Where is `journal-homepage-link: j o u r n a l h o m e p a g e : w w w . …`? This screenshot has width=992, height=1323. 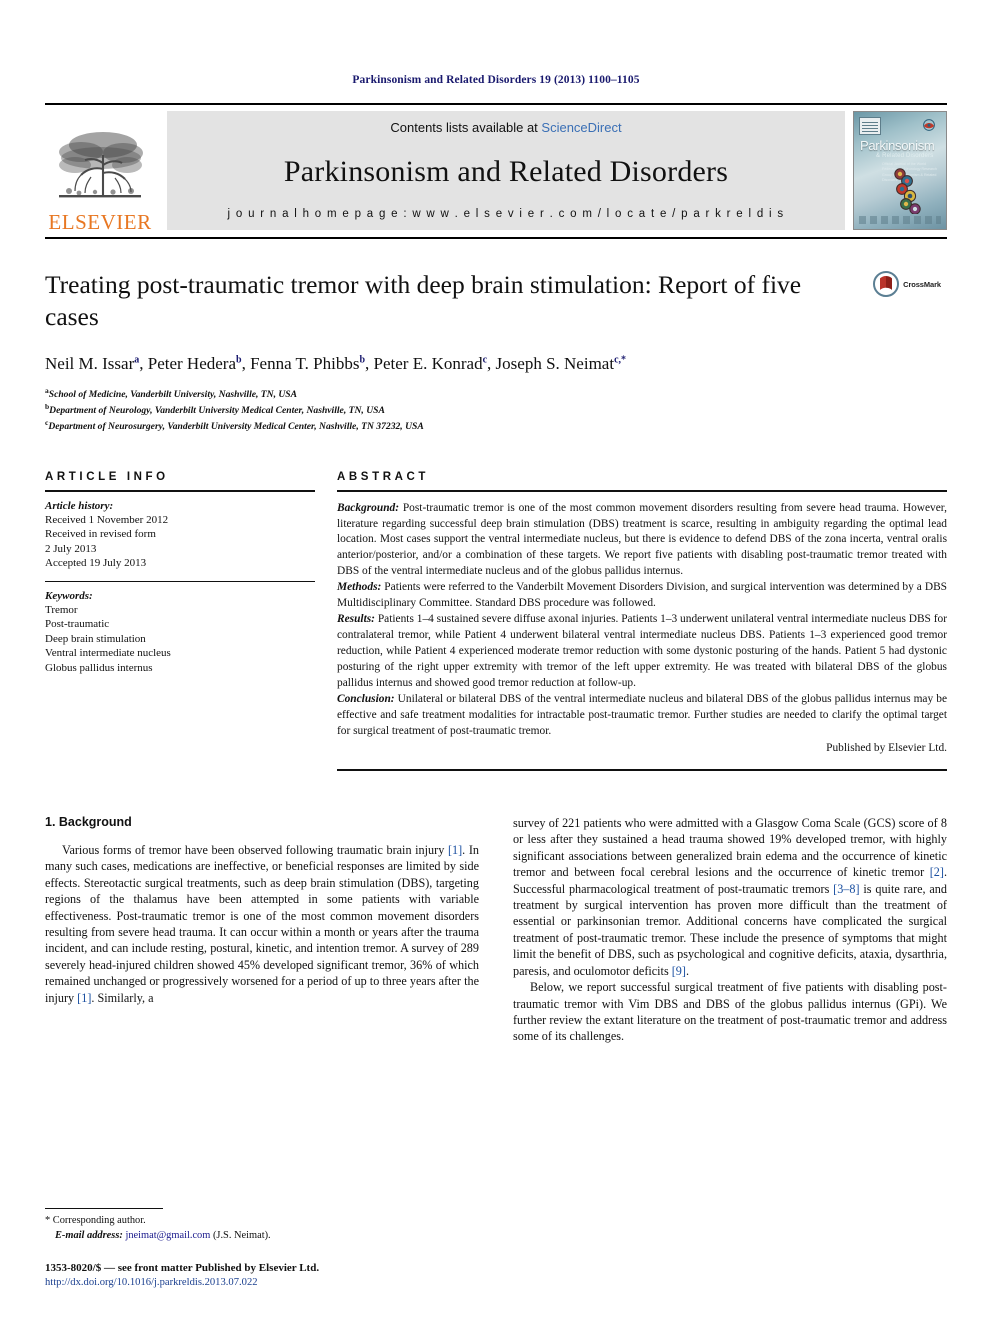 journal-homepage-link: j o u r n a l h o m e p a g e : w w w . … is located at coordinates (506, 214).